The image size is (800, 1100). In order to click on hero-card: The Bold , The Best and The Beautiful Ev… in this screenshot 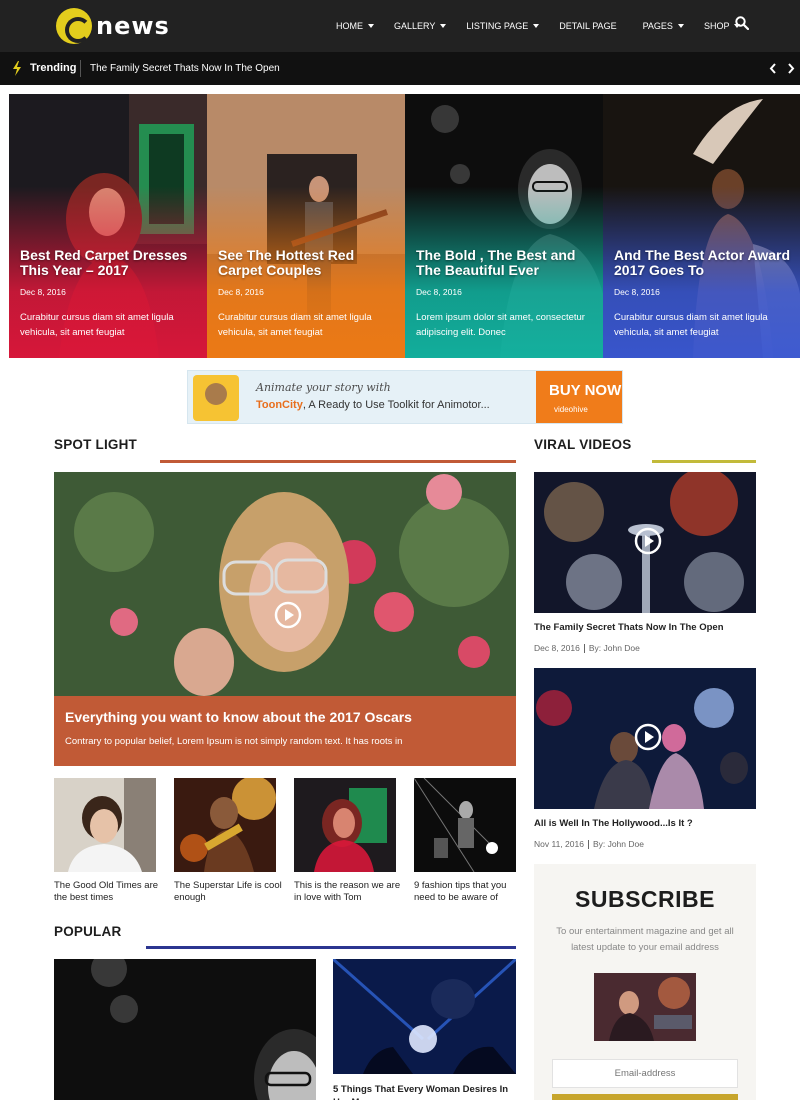, I will do `click(504, 226)`.